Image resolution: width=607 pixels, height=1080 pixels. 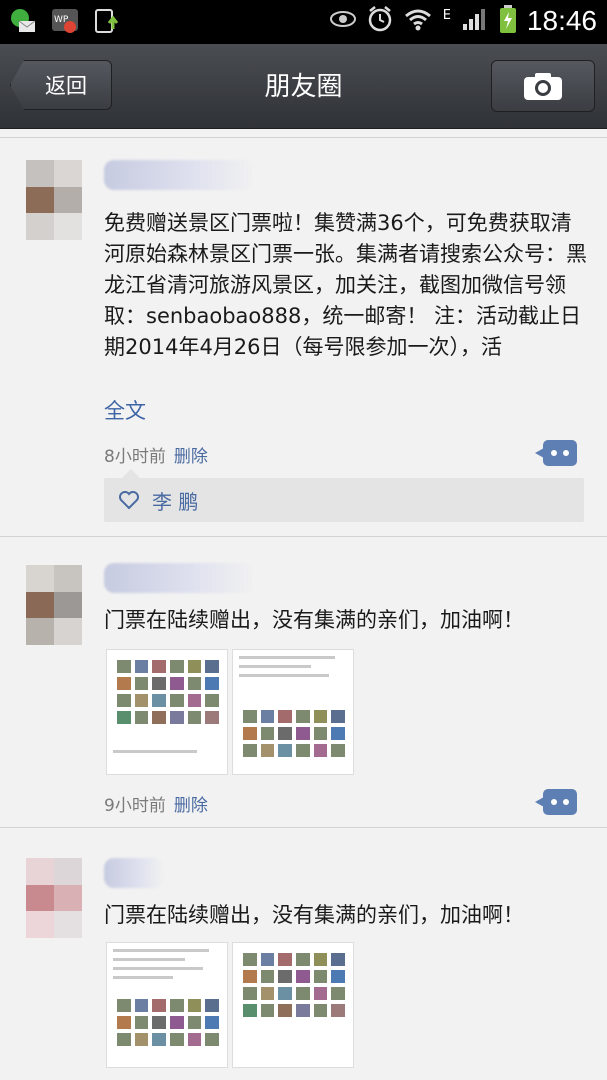 I want to click on post-meta: 8小时前 删除, so click(x=156, y=454).